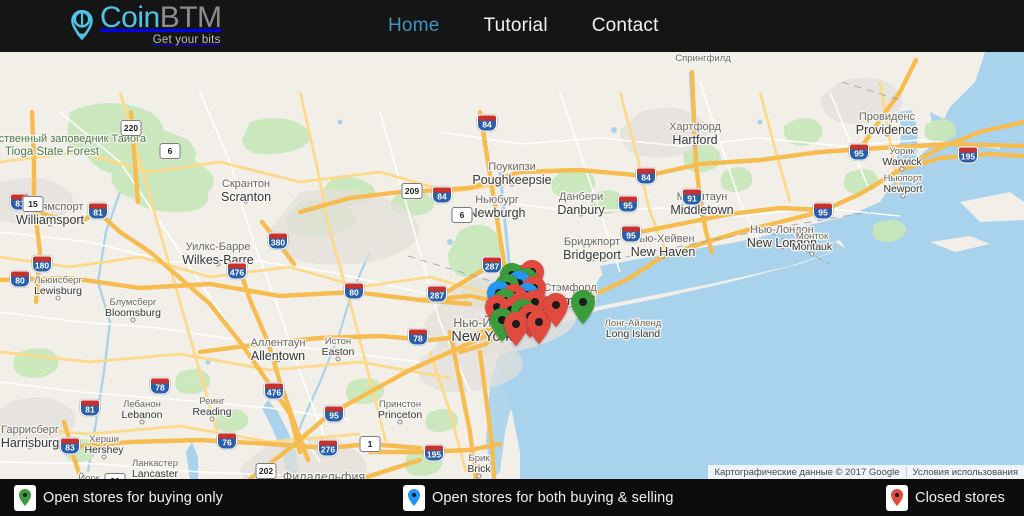  I want to click on highway-shield-83: 83, so click(70, 446).